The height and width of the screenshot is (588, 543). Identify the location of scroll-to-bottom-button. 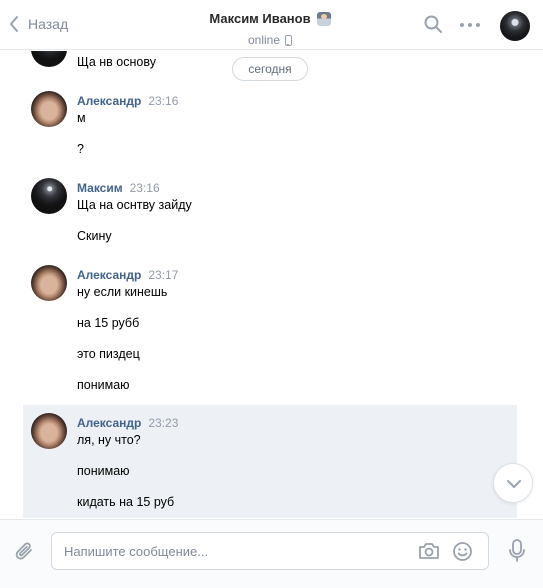
(513, 483).